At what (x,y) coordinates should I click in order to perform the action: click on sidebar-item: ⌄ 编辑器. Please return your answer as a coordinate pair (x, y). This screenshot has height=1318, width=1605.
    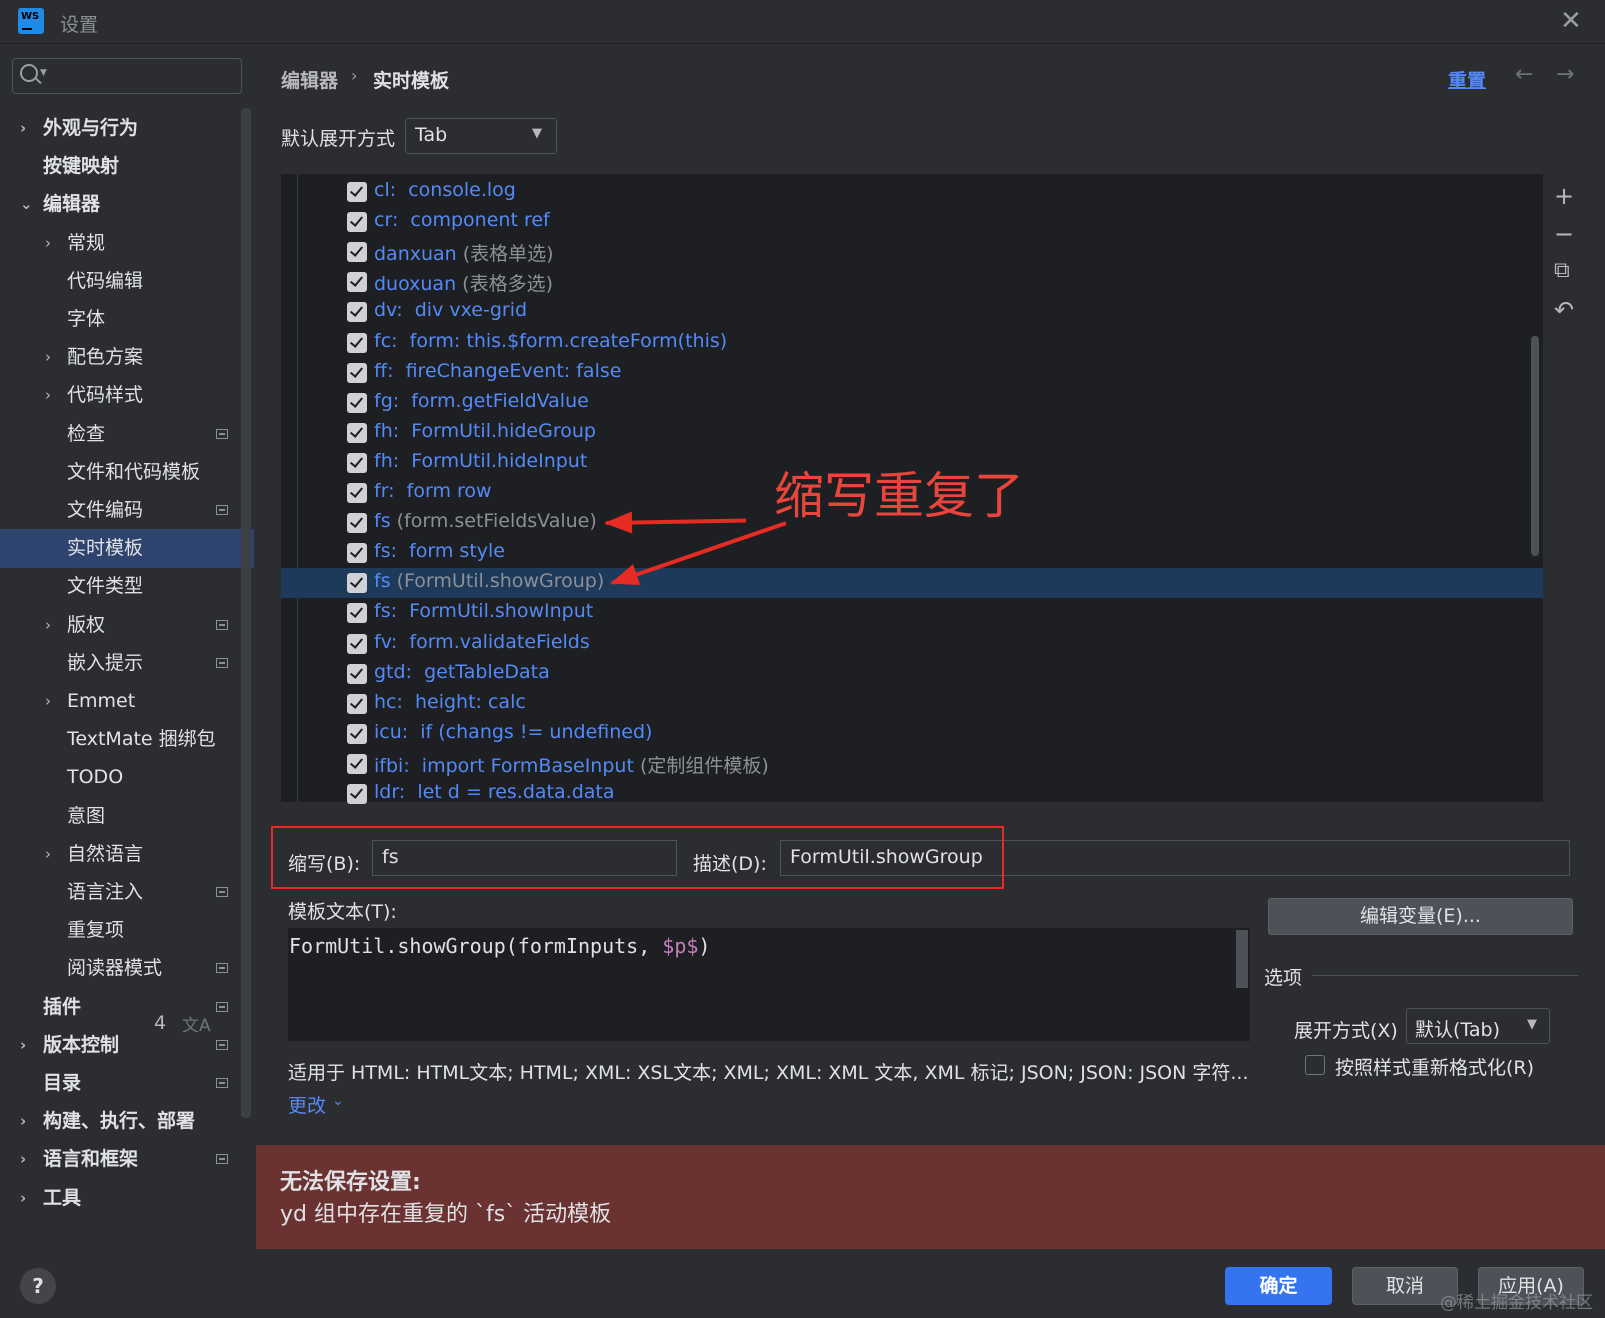
    Looking at the image, I should click on (127, 204).